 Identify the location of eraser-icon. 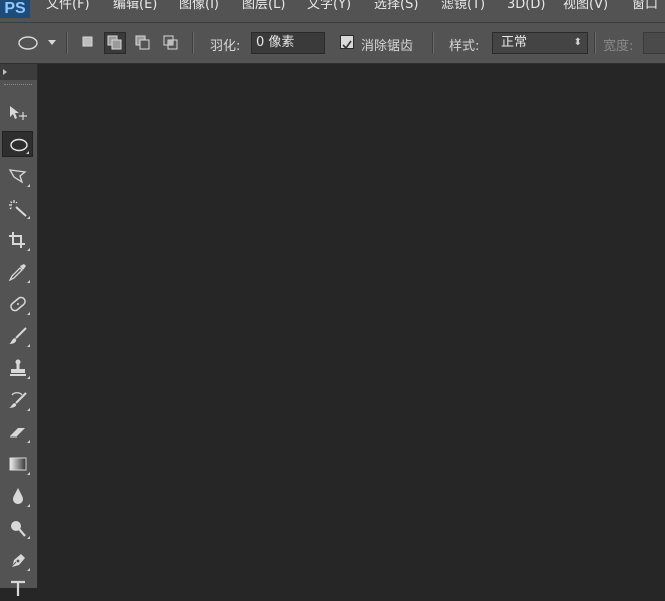
(17, 433).